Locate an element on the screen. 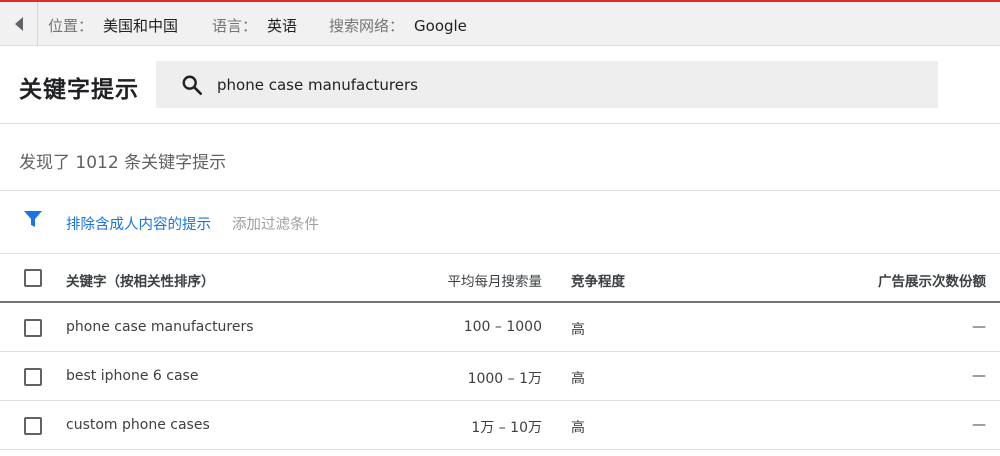 The width and height of the screenshot is (1000, 456). volume-cell: 1万 – 10万 is located at coordinates (506, 428).